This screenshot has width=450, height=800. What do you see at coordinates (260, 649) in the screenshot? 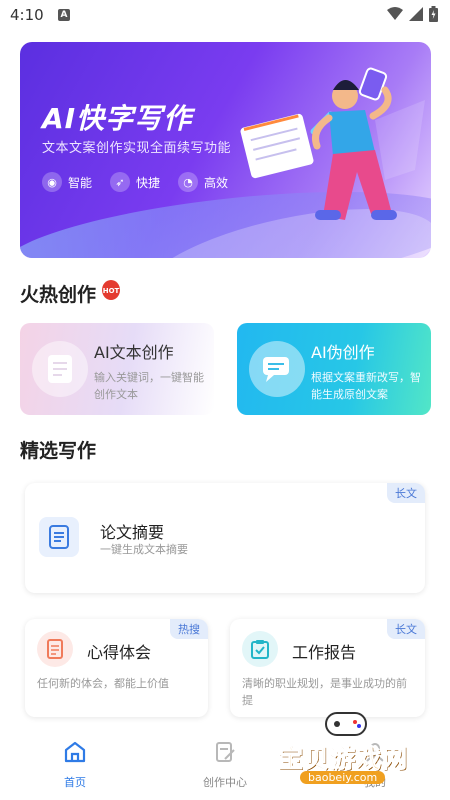
I see `clipboard-check-icon` at bounding box center [260, 649].